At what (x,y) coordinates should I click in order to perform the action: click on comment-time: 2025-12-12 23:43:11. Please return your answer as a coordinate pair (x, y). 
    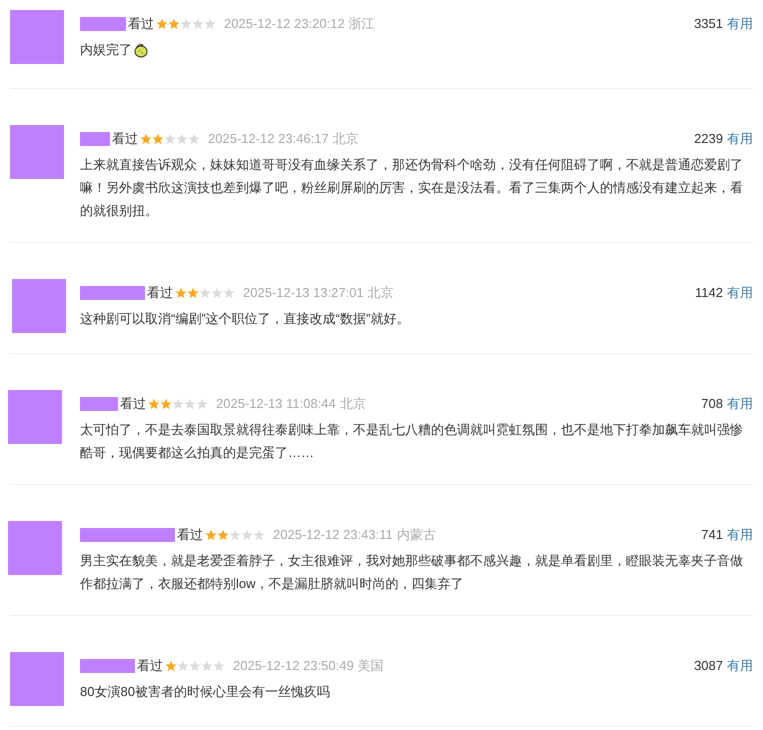
    Looking at the image, I should click on (333, 535).